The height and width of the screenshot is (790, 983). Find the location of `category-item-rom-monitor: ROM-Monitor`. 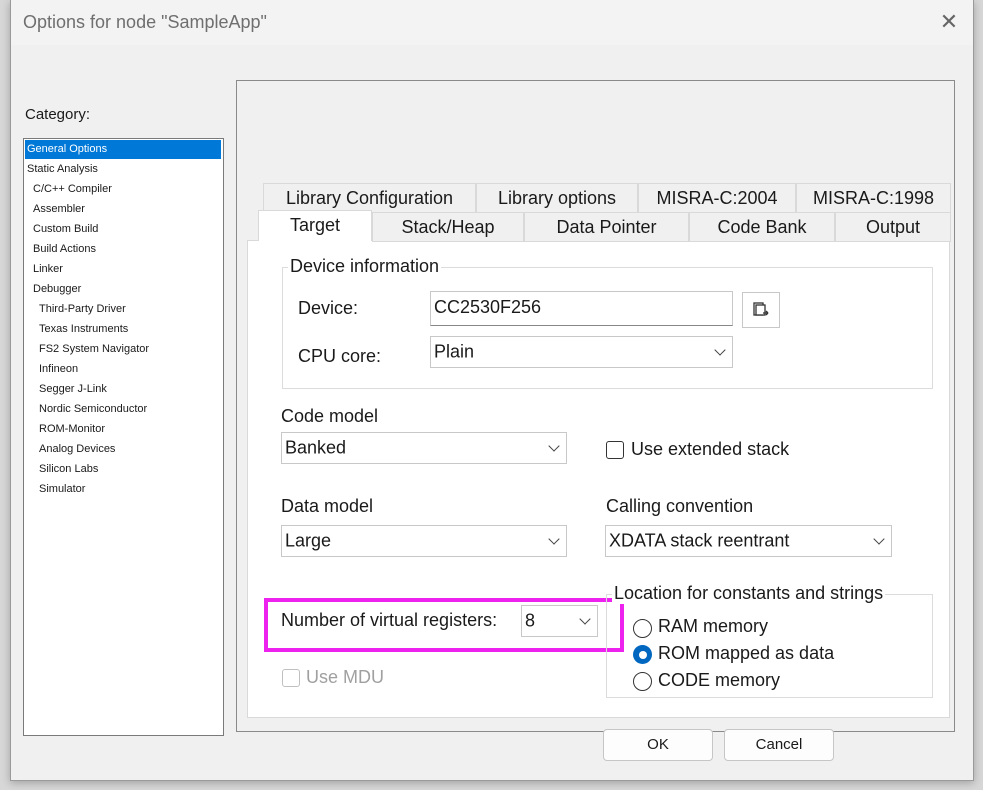

category-item-rom-monitor: ROM-Monitor is located at coordinates (123, 429).